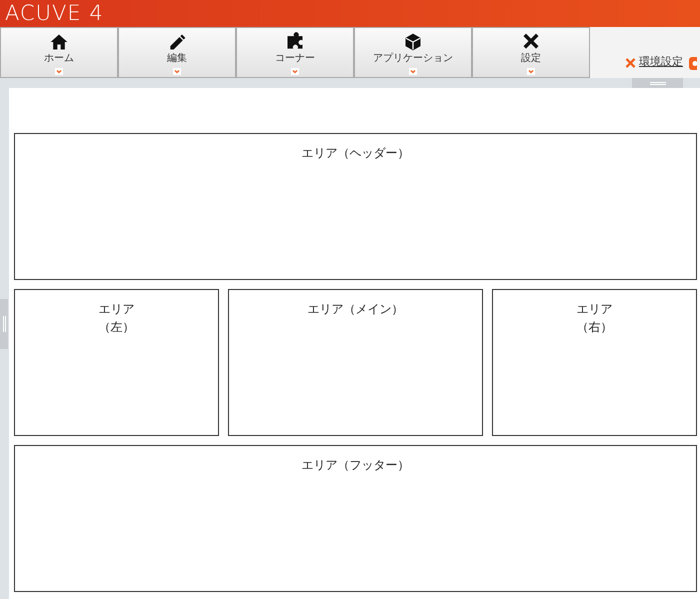  I want to click on toolbar-button: ホーム, so click(59, 52).